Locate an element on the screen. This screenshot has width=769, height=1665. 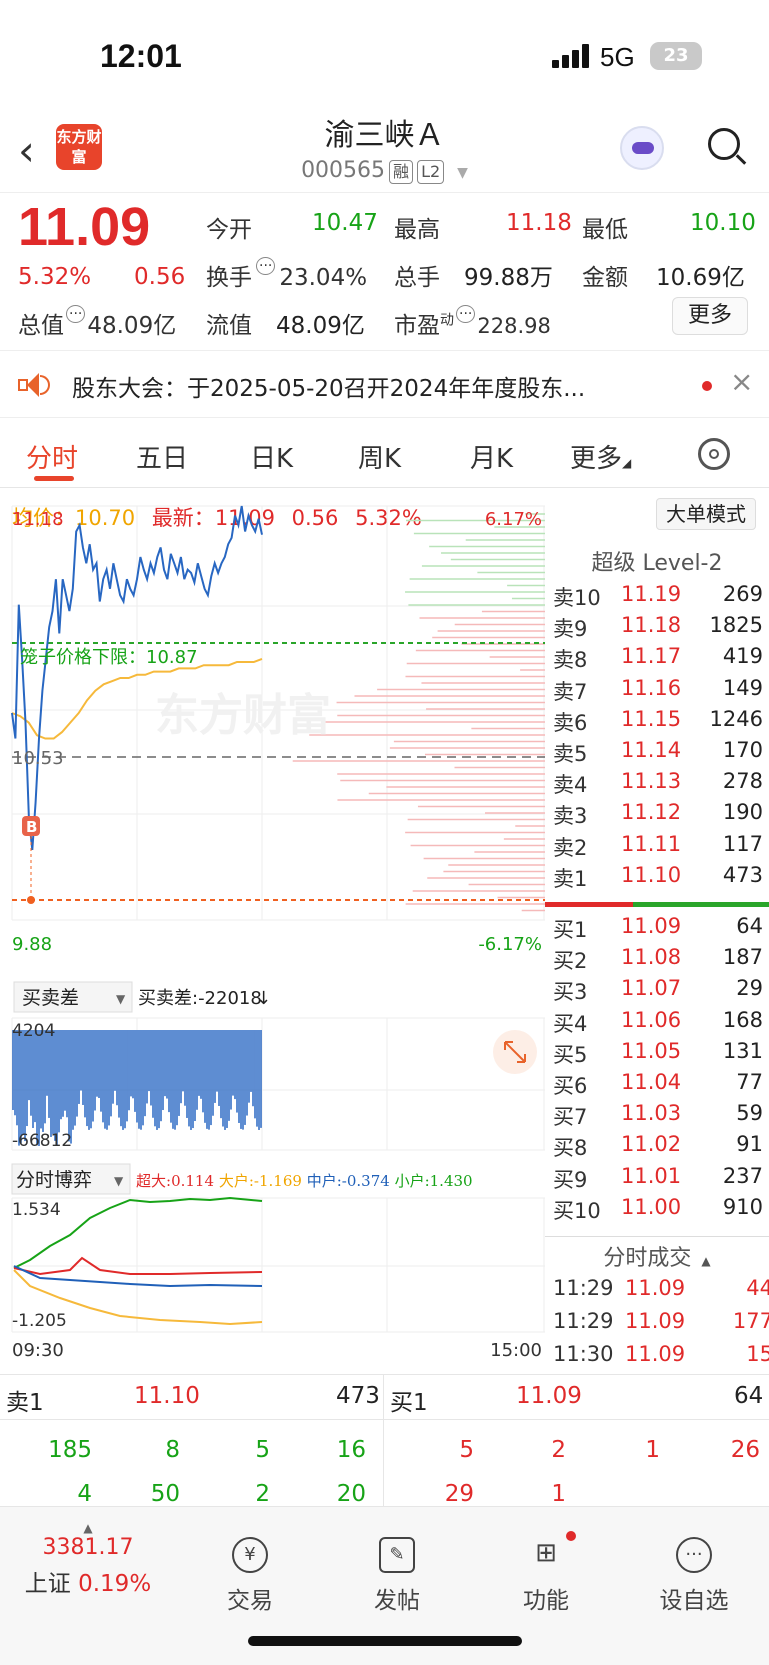
orderbook-row: 买7 11.03 59 is located at coordinates (661, 1116).